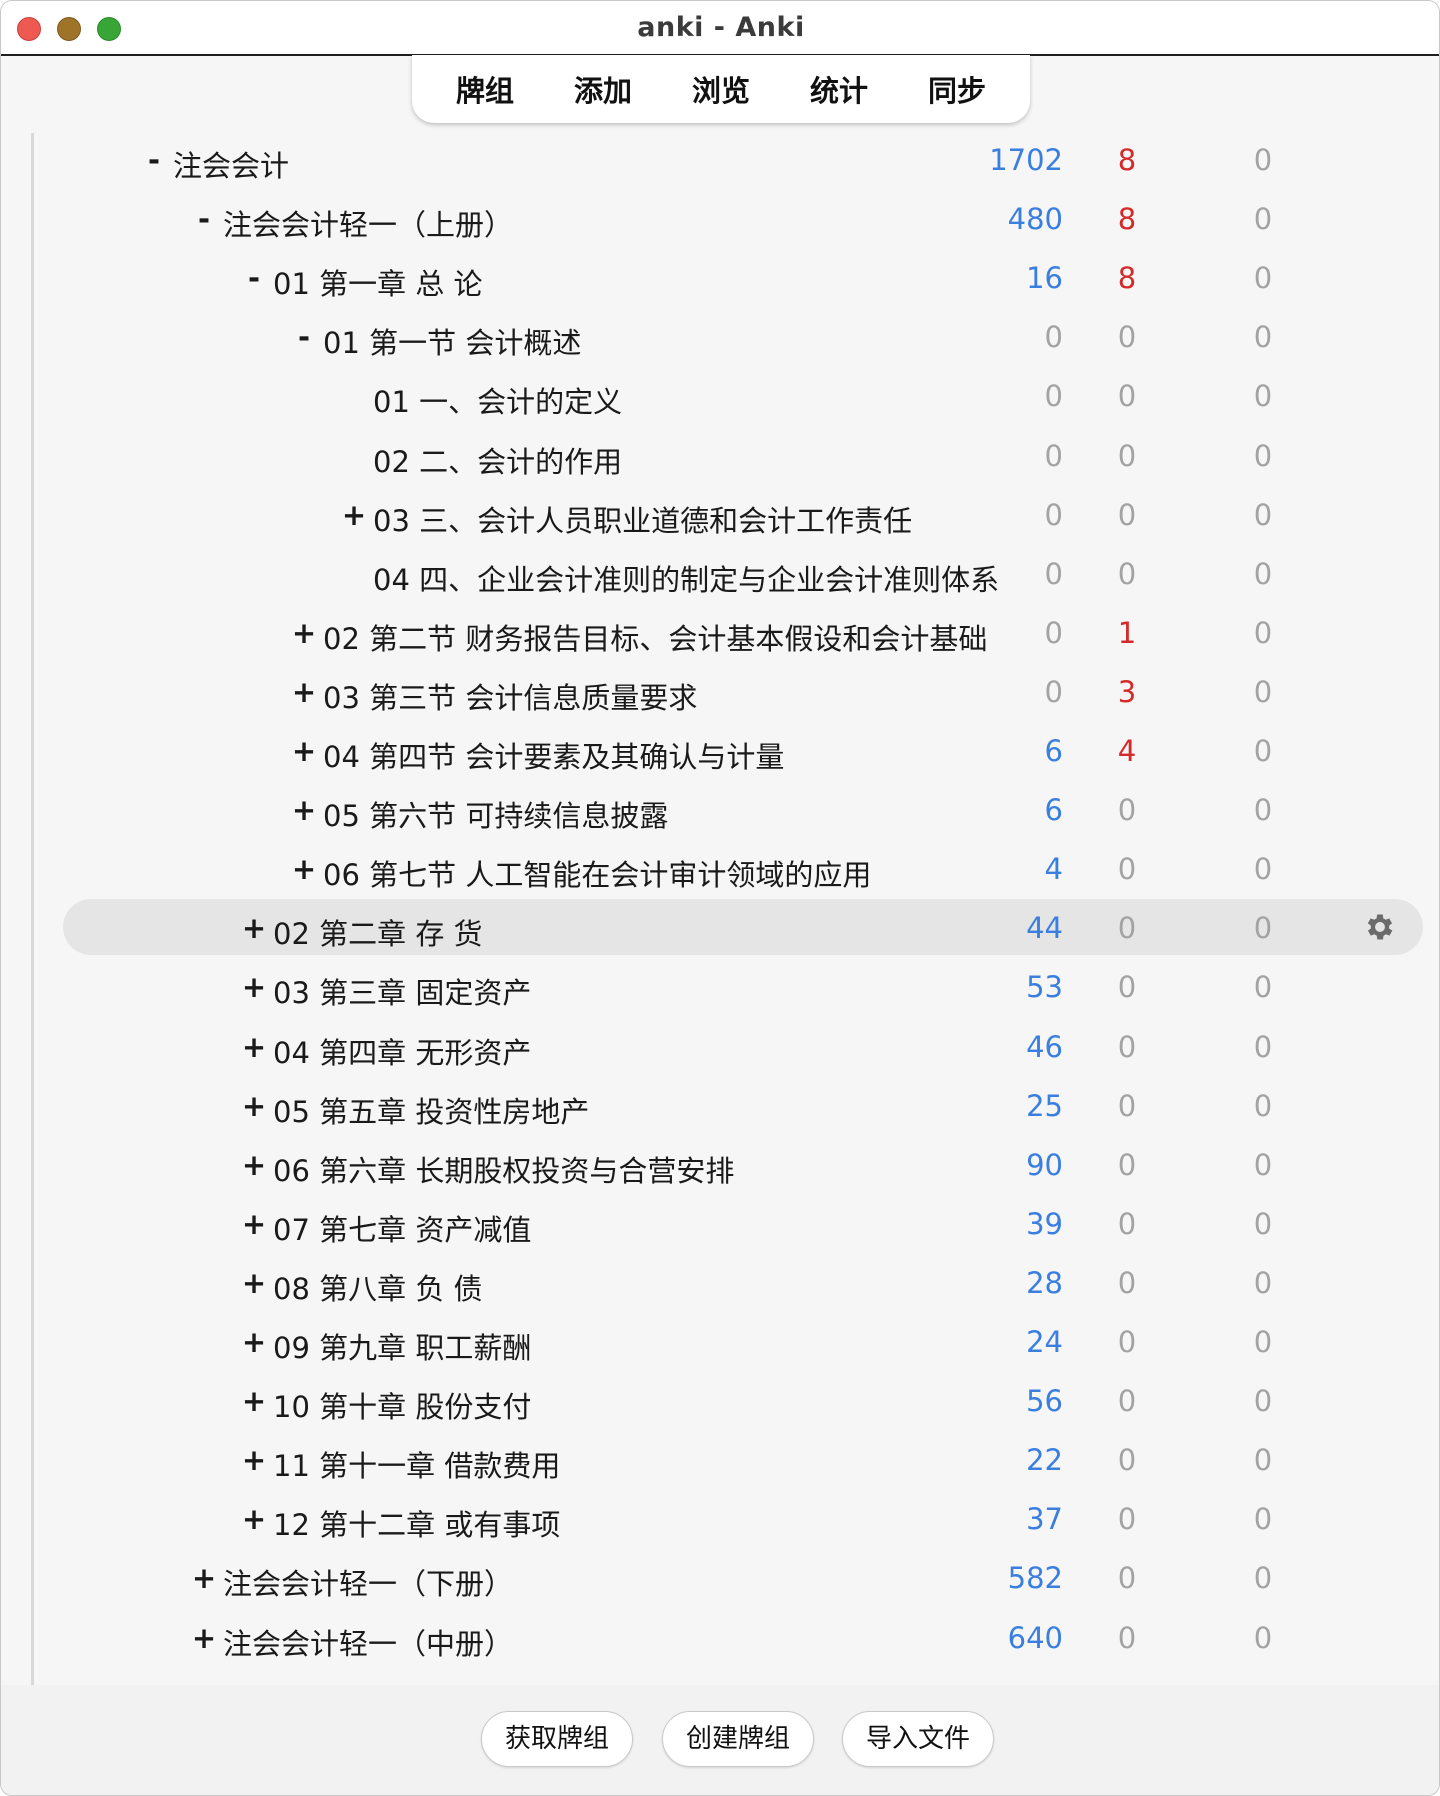 The width and height of the screenshot is (1440, 1796). I want to click on deck-row: 02 二、会计的作用 0 0 0, so click(743, 455).